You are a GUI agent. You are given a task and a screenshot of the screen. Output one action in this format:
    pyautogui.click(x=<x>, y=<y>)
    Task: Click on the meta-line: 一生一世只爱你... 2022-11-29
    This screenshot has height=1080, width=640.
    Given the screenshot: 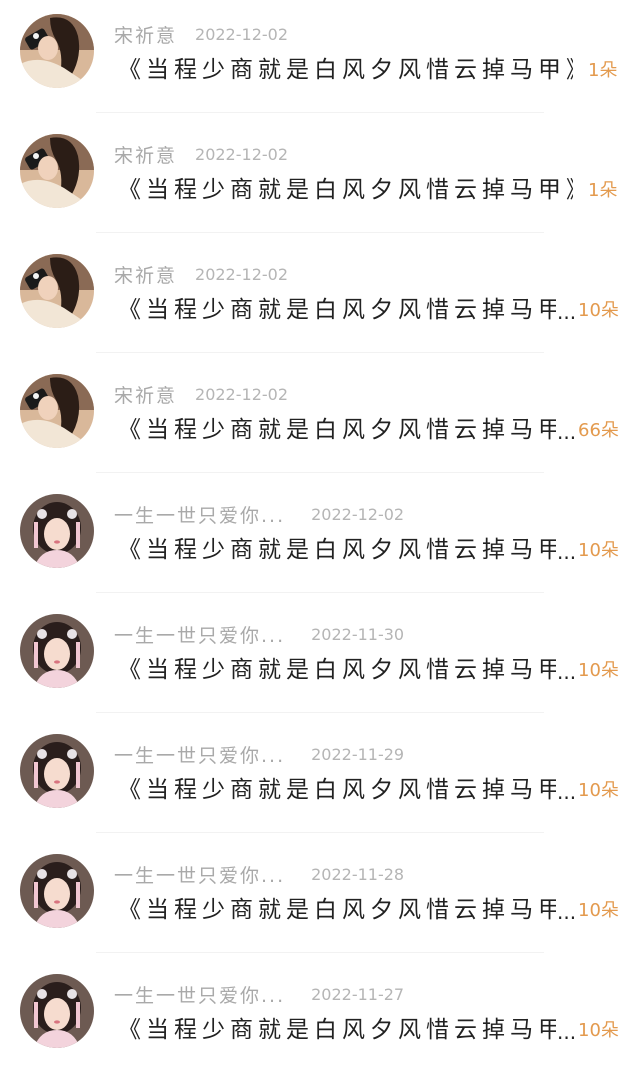 What is the action you would take?
    pyautogui.click(x=259, y=754)
    